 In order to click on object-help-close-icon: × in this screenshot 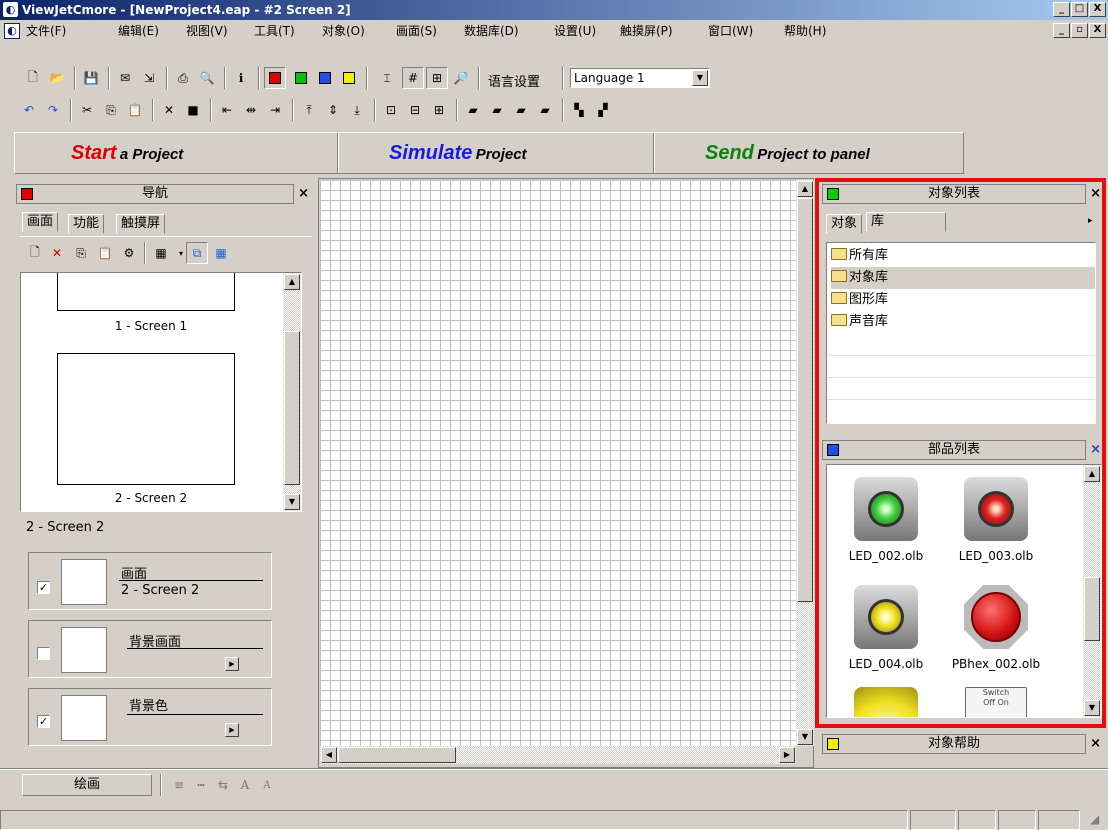, I will do `click(1095, 744)`.